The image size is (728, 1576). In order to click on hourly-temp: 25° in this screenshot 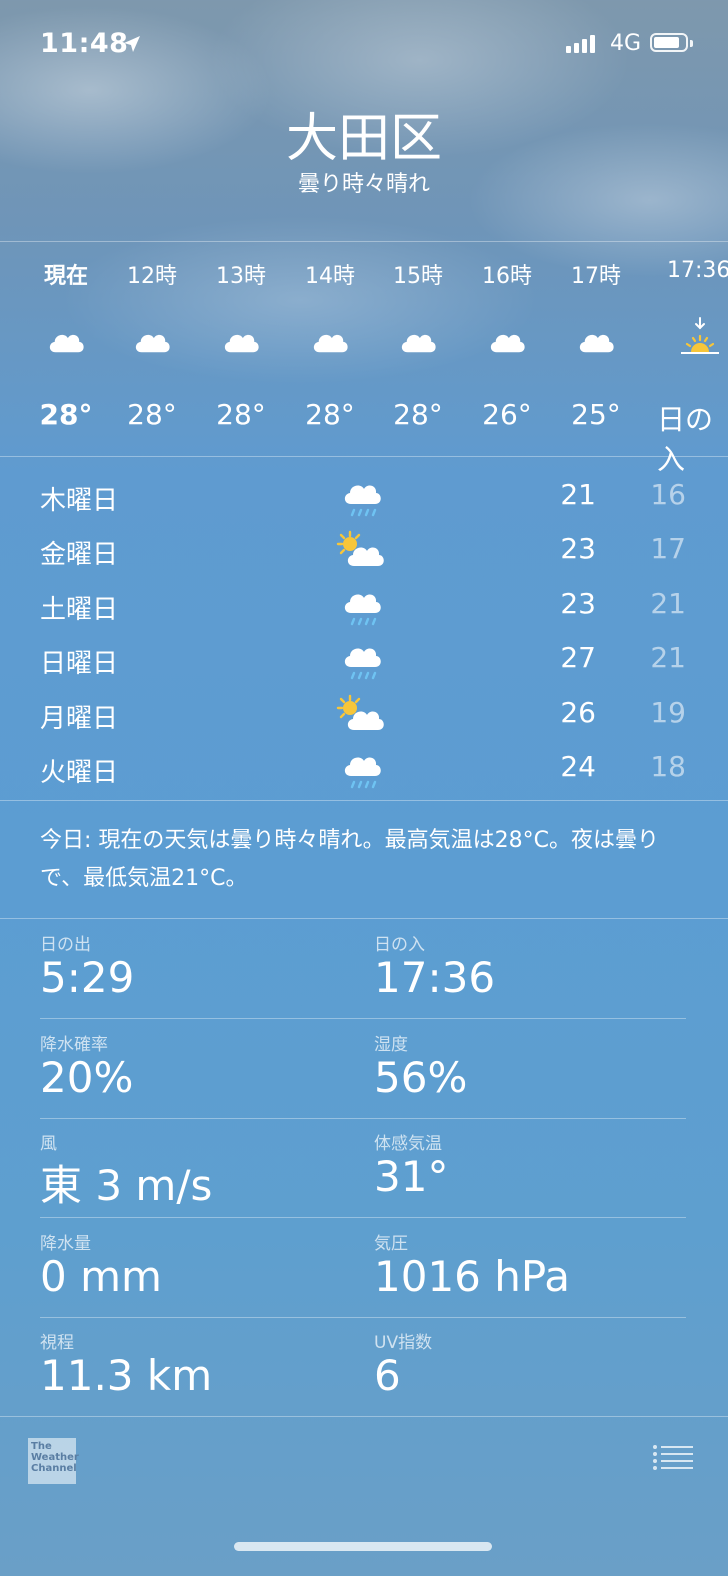, I will do `click(596, 414)`.